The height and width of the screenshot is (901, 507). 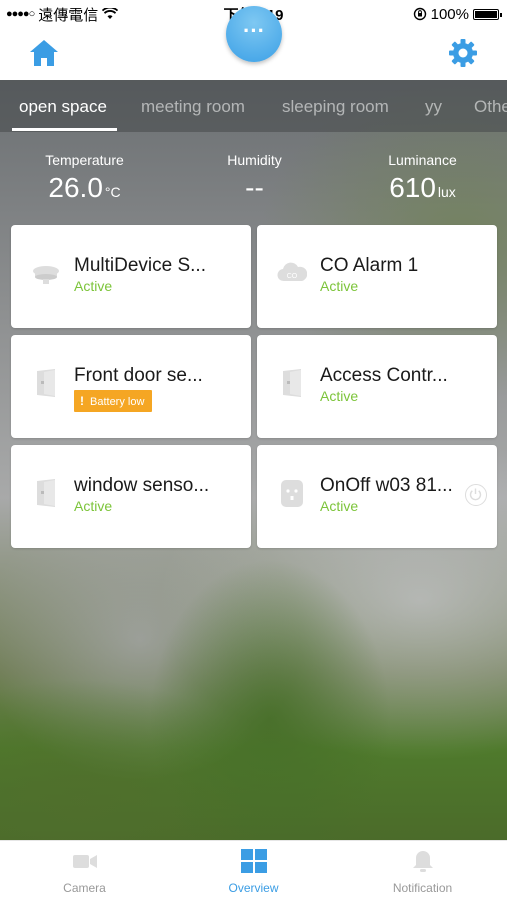 What do you see at coordinates (292, 272) in the screenshot?
I see `co-alarm-icon: CO` at bounding box center [292, 272].